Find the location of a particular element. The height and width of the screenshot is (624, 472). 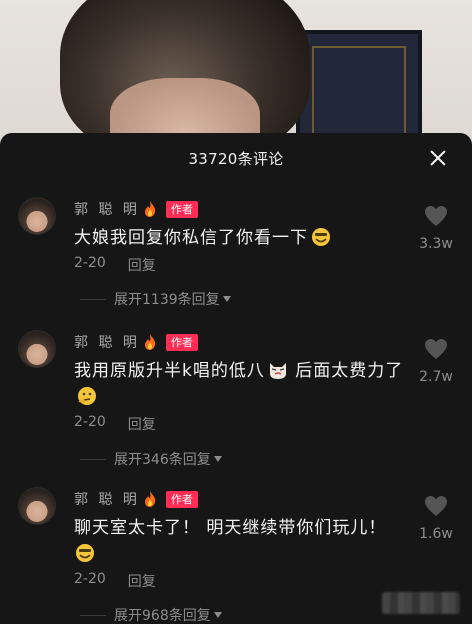

comment-body-continued: 后面太费力了 is located at coordinates (346, 371).